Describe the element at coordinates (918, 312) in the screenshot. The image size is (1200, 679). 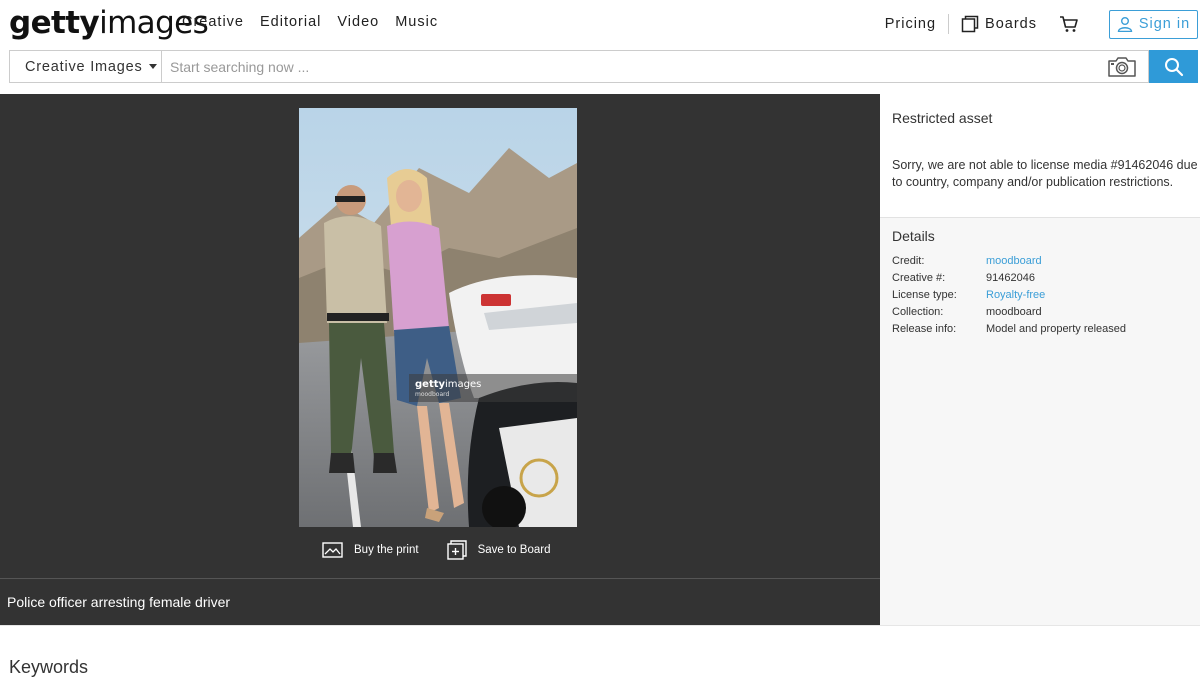
I see `detail-key: Collection:` at that location.